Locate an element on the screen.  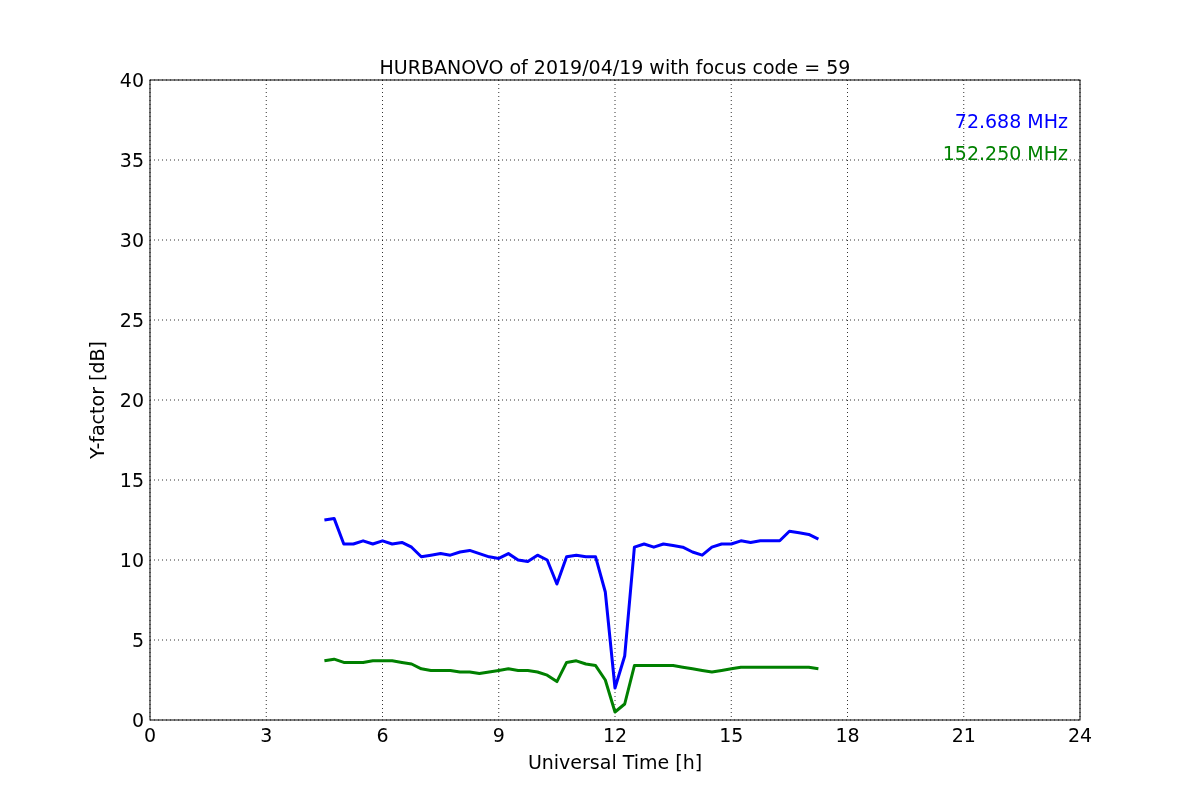
tick-label: 9 is located at coordinates (498, 735).